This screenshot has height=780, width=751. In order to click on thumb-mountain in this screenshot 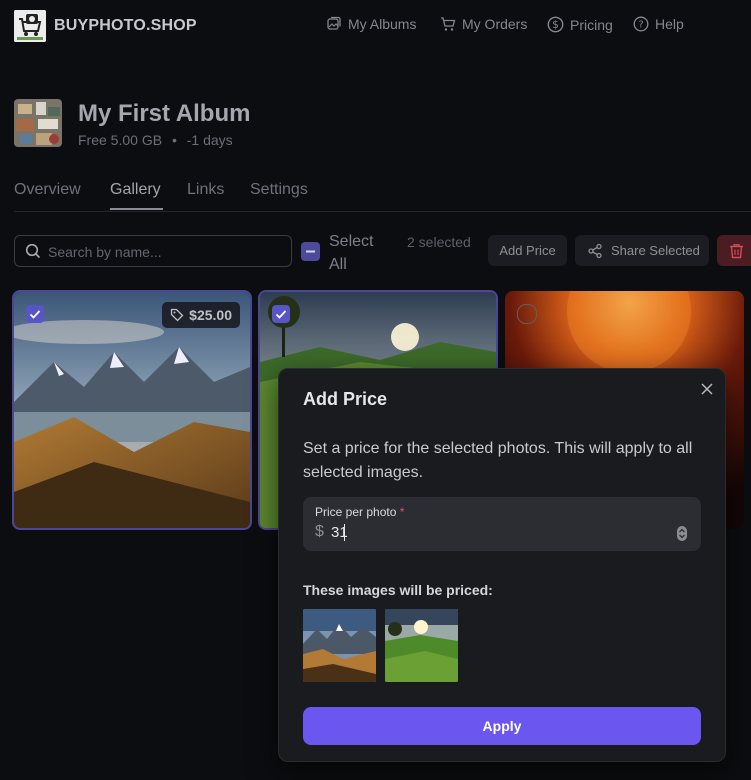, I will do `click(339, 645)`.